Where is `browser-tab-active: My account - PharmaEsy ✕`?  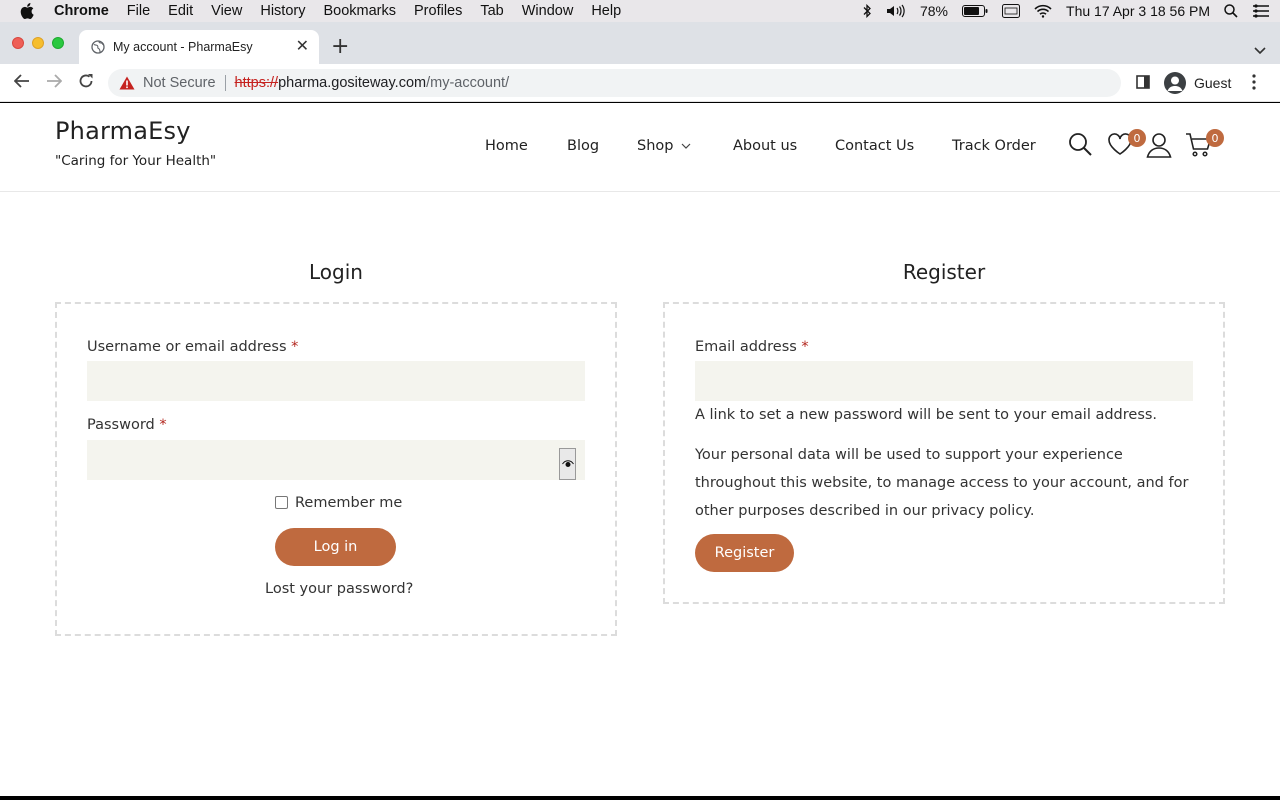
browser-tab-active: My account - PharmaEsy ✕ is located at coordinates (199, 47).